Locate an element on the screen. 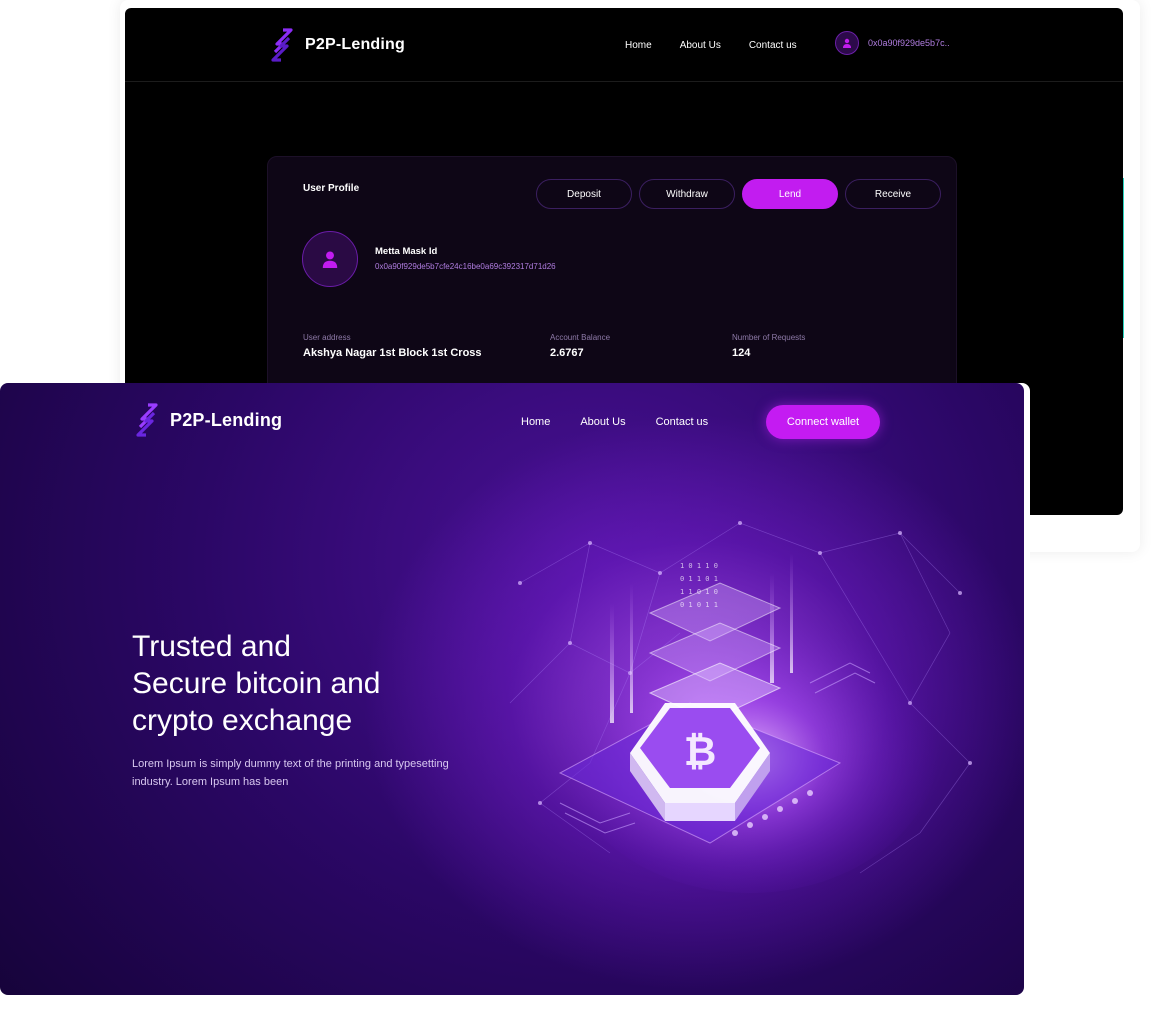  svg-text: 1 0 1 1 0 is located at coordinates (699, 566).